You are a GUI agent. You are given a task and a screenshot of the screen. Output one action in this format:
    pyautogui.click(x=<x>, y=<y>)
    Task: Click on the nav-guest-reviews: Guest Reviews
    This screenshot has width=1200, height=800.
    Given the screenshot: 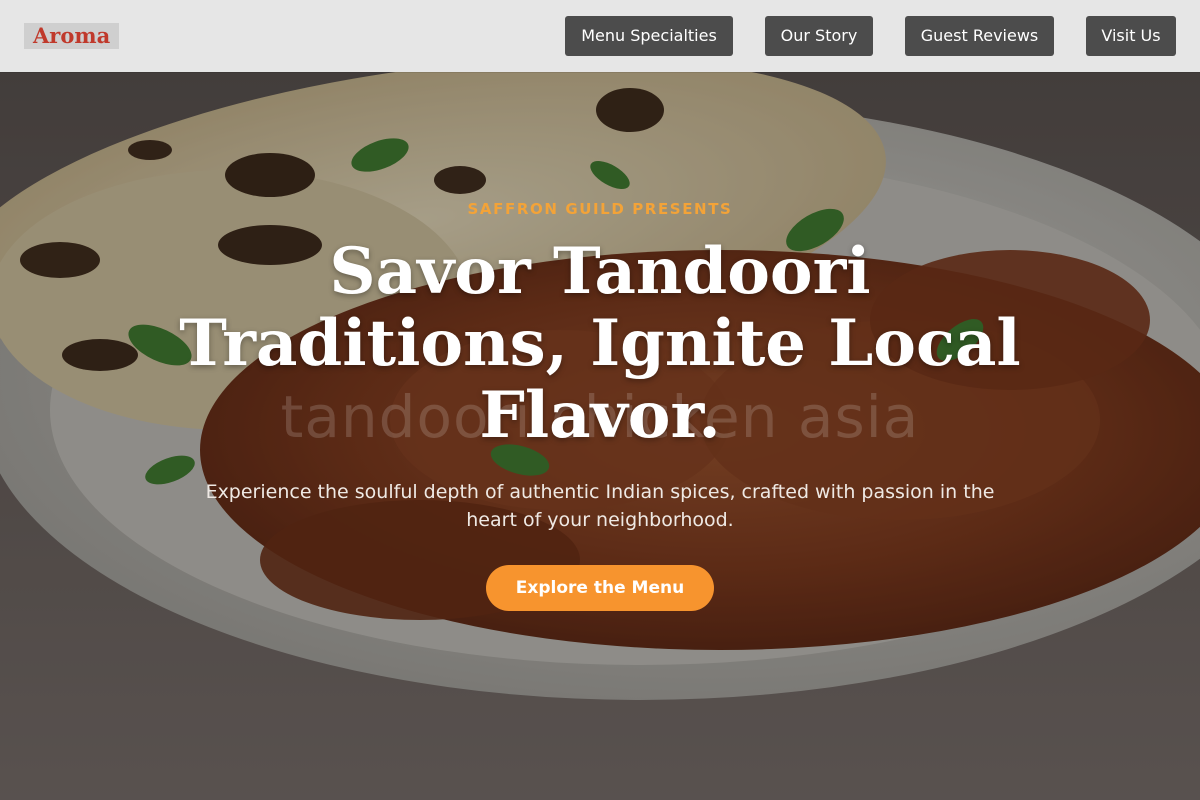 What is the action you would take?
    pyautogui.click(x=979, y=36)
    